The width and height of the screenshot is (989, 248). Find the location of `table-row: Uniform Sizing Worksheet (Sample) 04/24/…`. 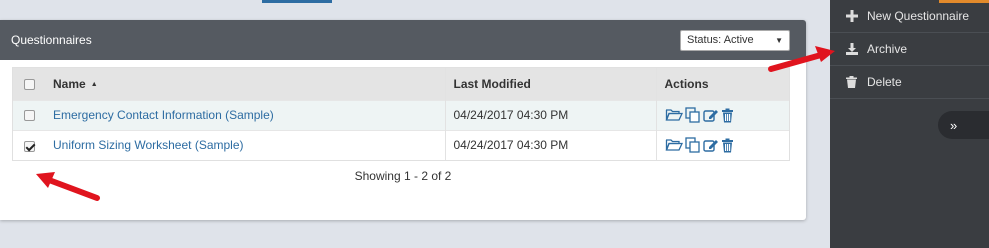

table-row: Uniform Sizing Worksheet (Sample) 04/24/… is located at coordinates (401, 144).